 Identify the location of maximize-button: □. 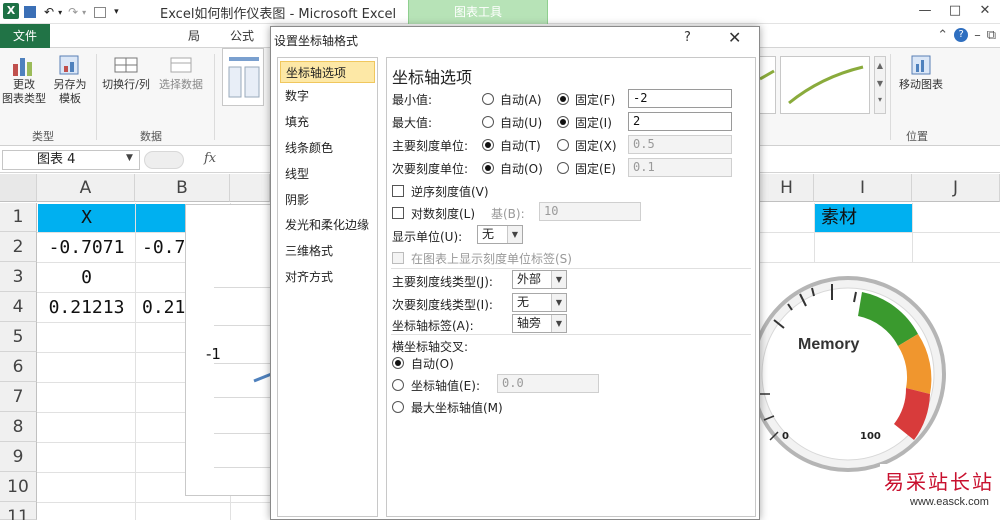
(955, 12).